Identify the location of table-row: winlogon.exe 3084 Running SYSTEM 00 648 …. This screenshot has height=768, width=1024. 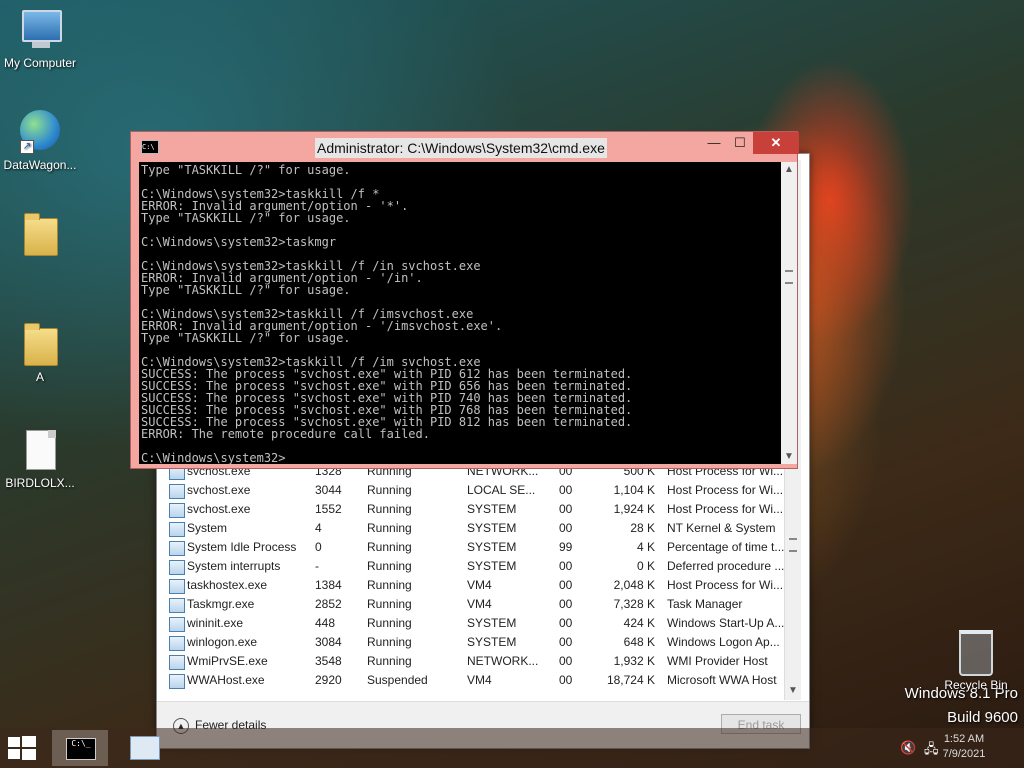
(478, 642).